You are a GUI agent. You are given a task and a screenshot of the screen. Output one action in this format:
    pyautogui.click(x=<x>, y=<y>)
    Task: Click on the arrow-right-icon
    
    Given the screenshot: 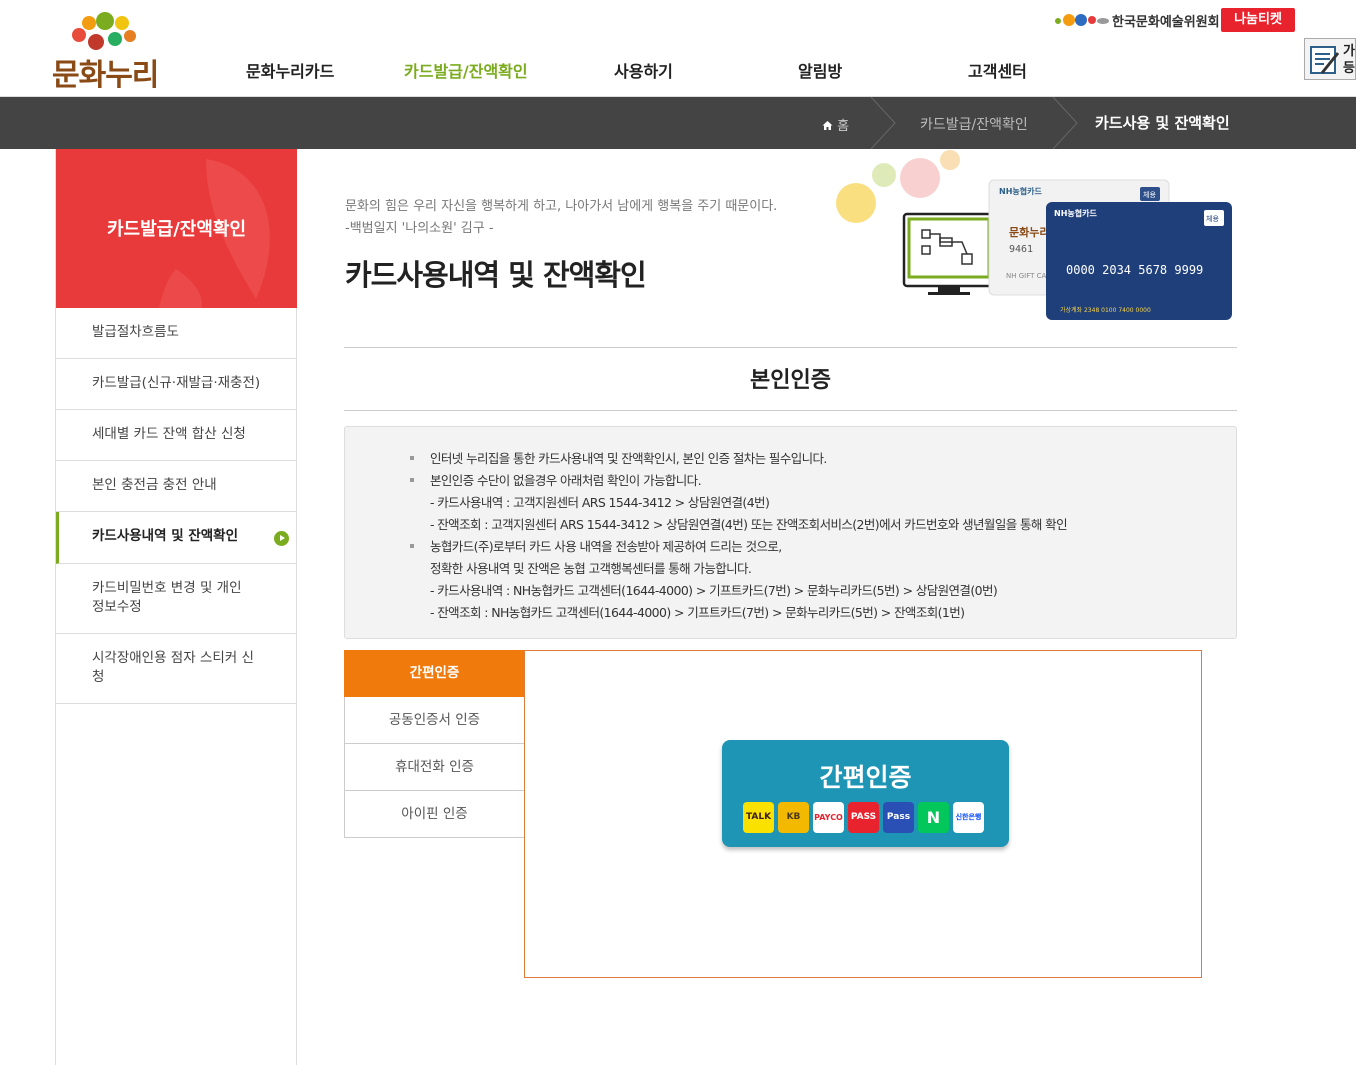 What is the action you would take?
    pyautogui.click(x=281, y=538)
    